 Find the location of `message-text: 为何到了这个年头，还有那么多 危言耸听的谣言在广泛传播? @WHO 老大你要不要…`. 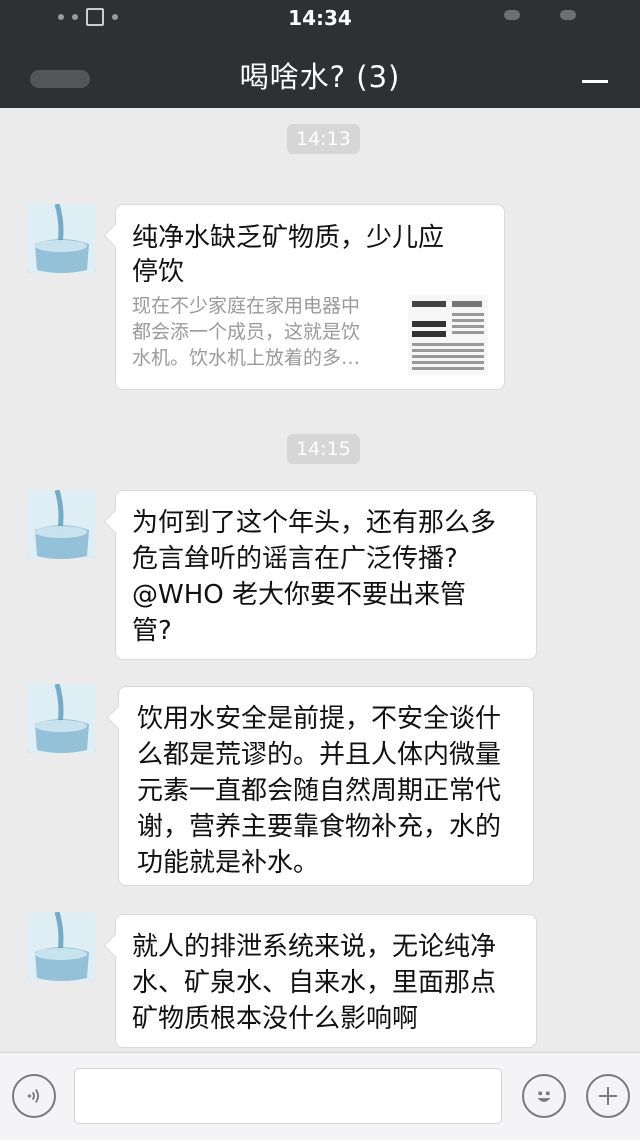

message-text: 为何到了这个年头，还有那么多 危言耸听的谣言在广泛传播? @WHO 老大你要不要… is located at coordinates (314, 577).